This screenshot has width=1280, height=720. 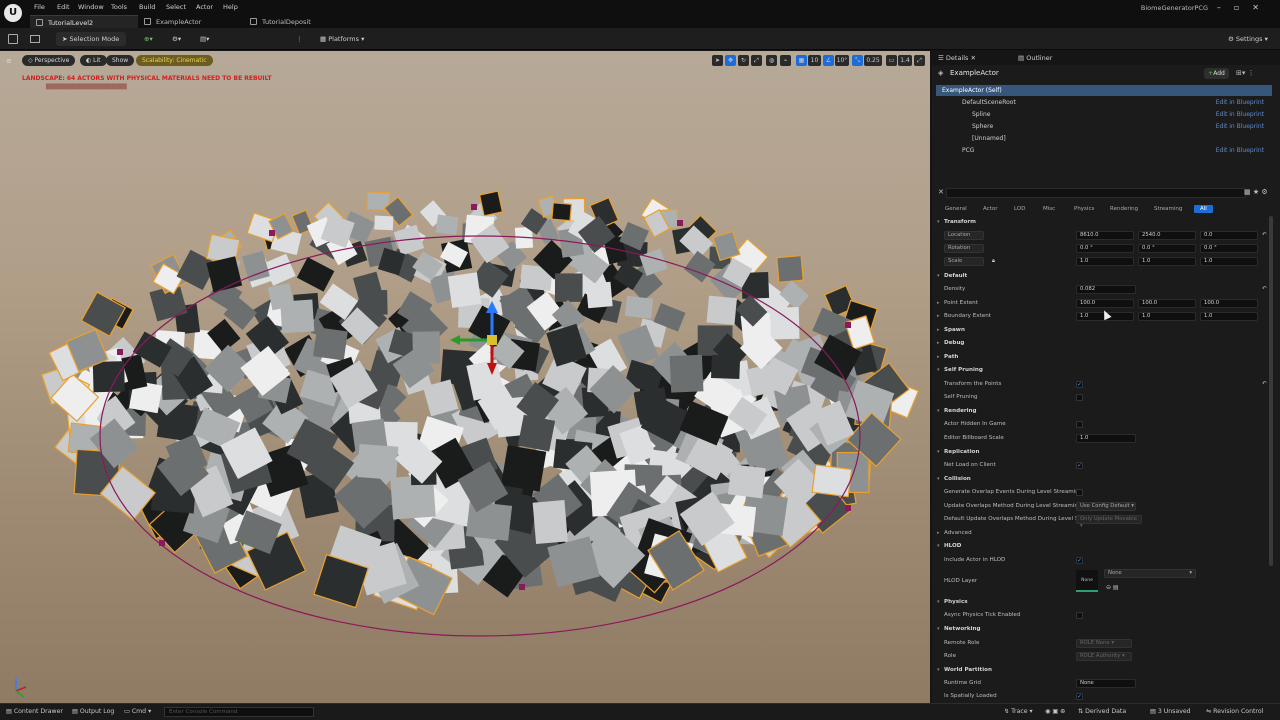 I want to click on add-component-button: +Add, so click(x=1216, y=73).